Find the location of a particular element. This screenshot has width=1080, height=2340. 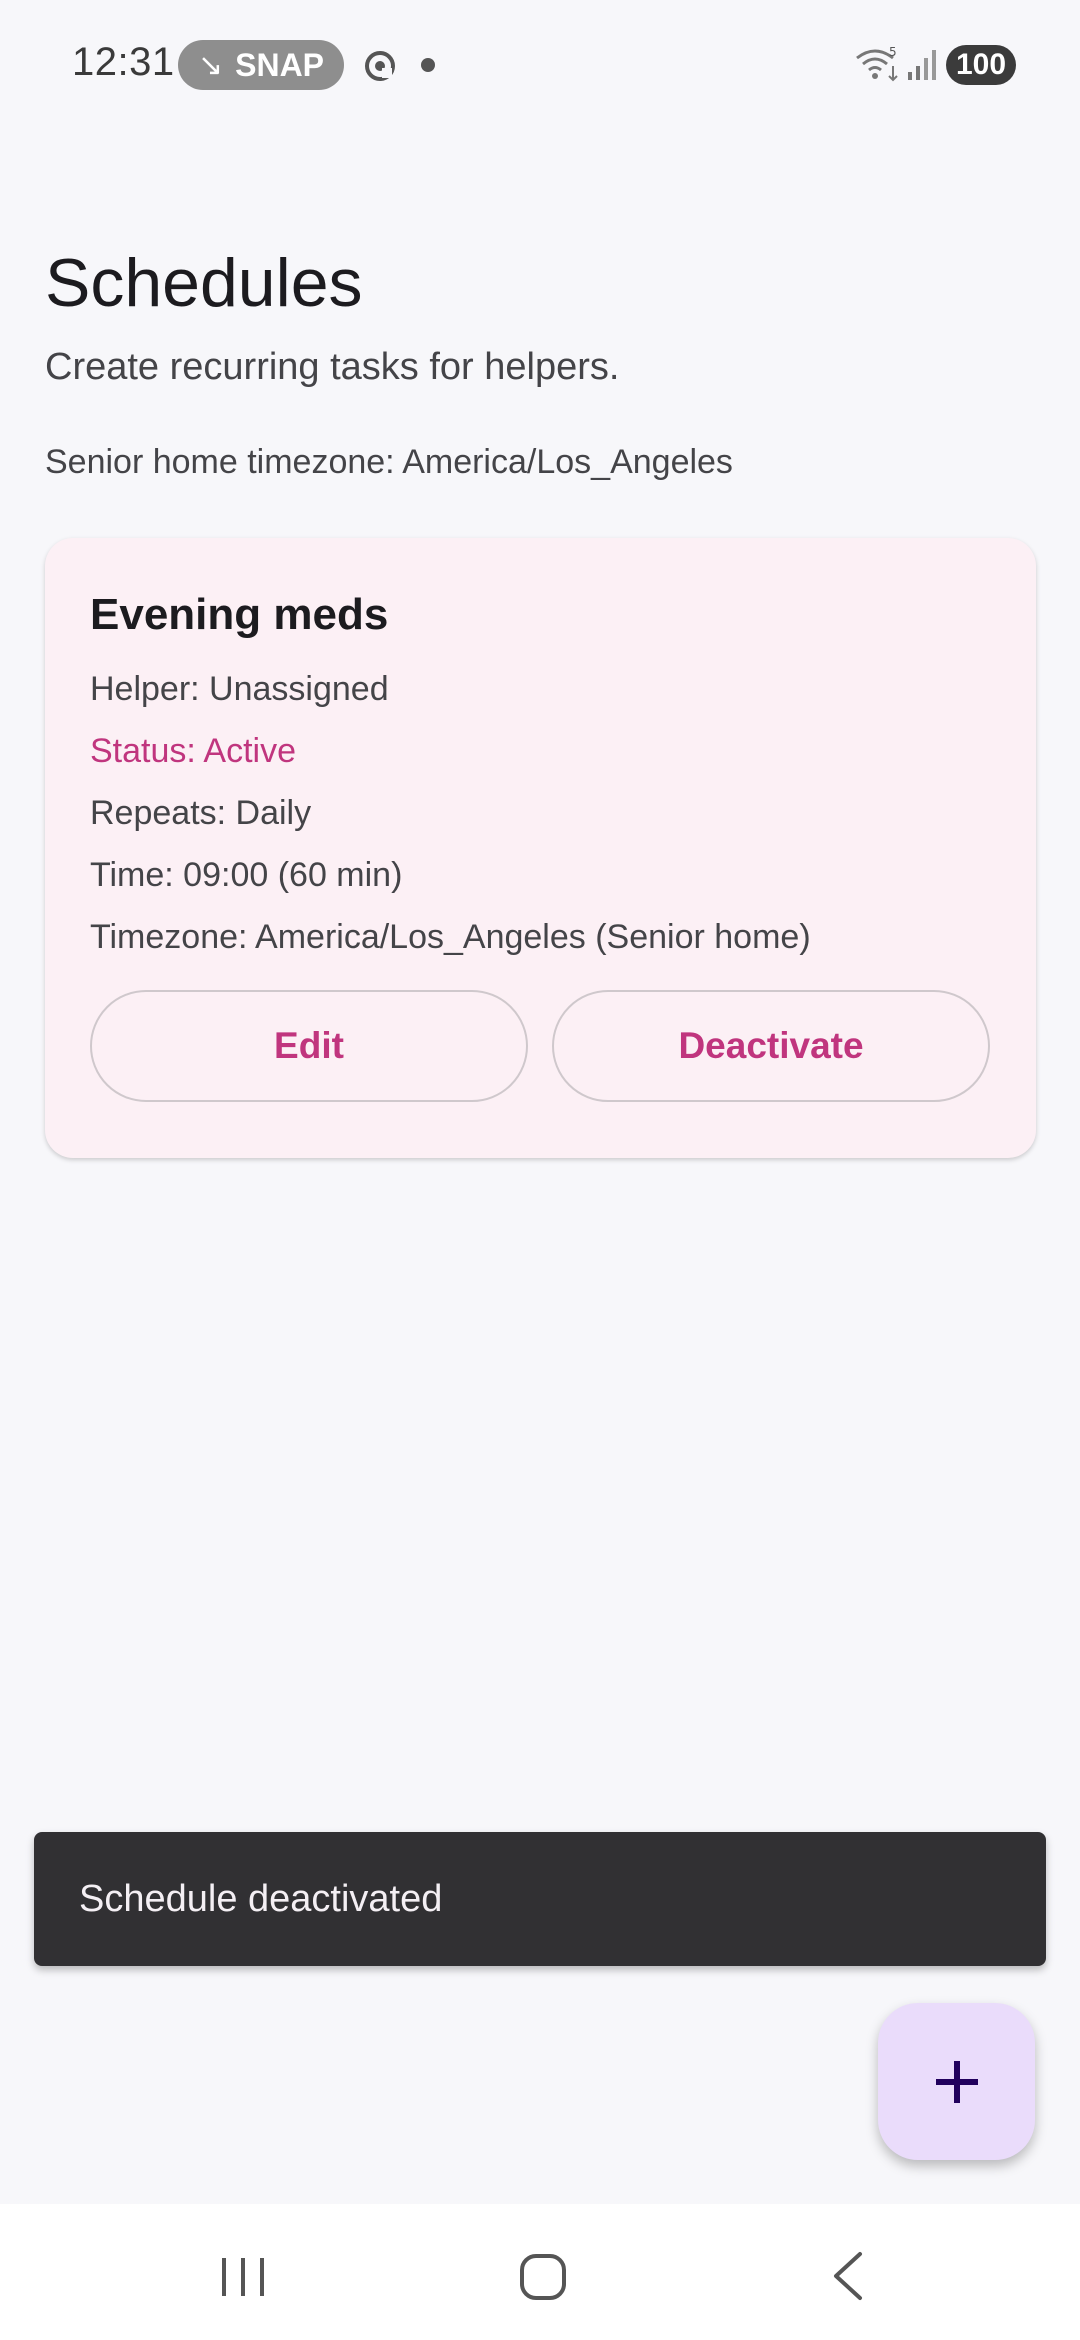

add-schedule-button is located at coordinates (956, 2081).